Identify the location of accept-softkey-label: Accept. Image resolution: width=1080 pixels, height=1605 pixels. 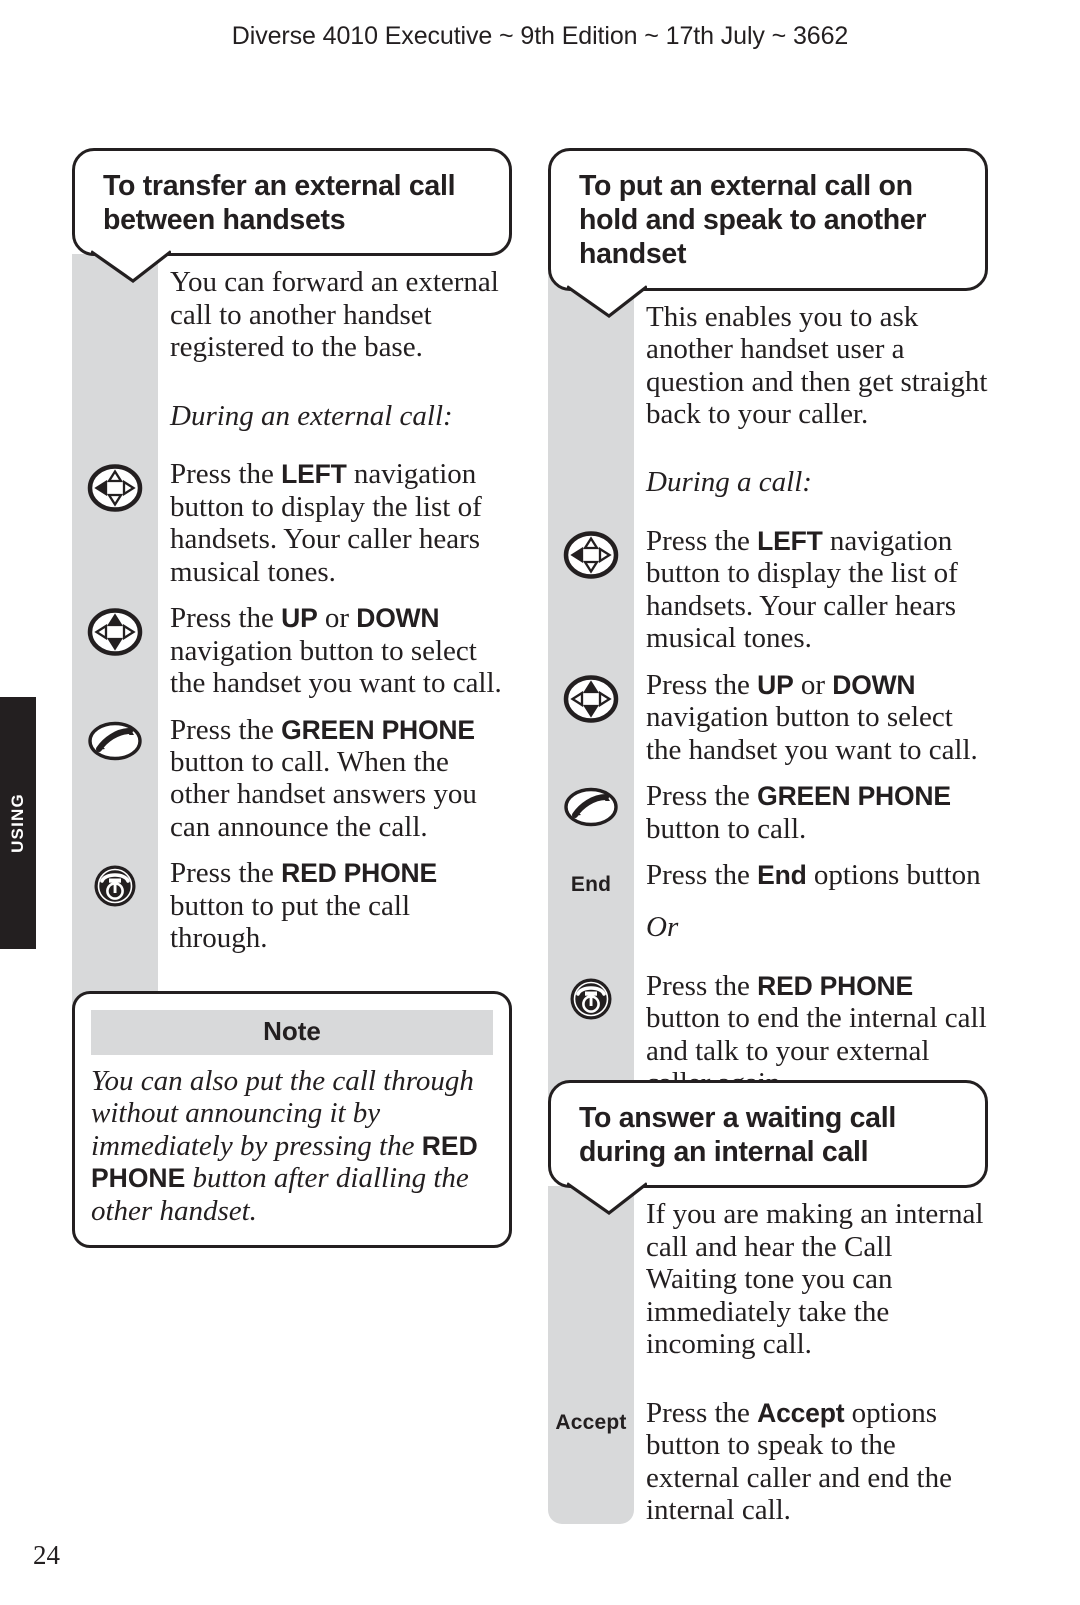
(590, 1419).